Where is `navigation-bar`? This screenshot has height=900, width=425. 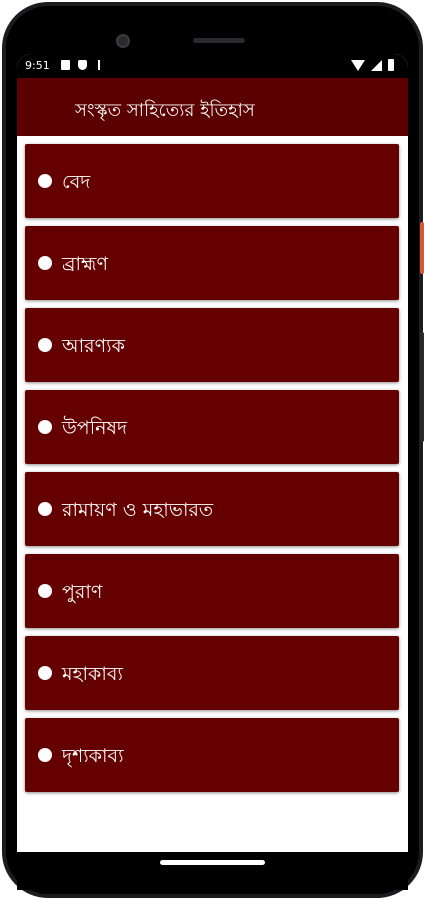
navigation-bar is located at coordinates (212, 871).